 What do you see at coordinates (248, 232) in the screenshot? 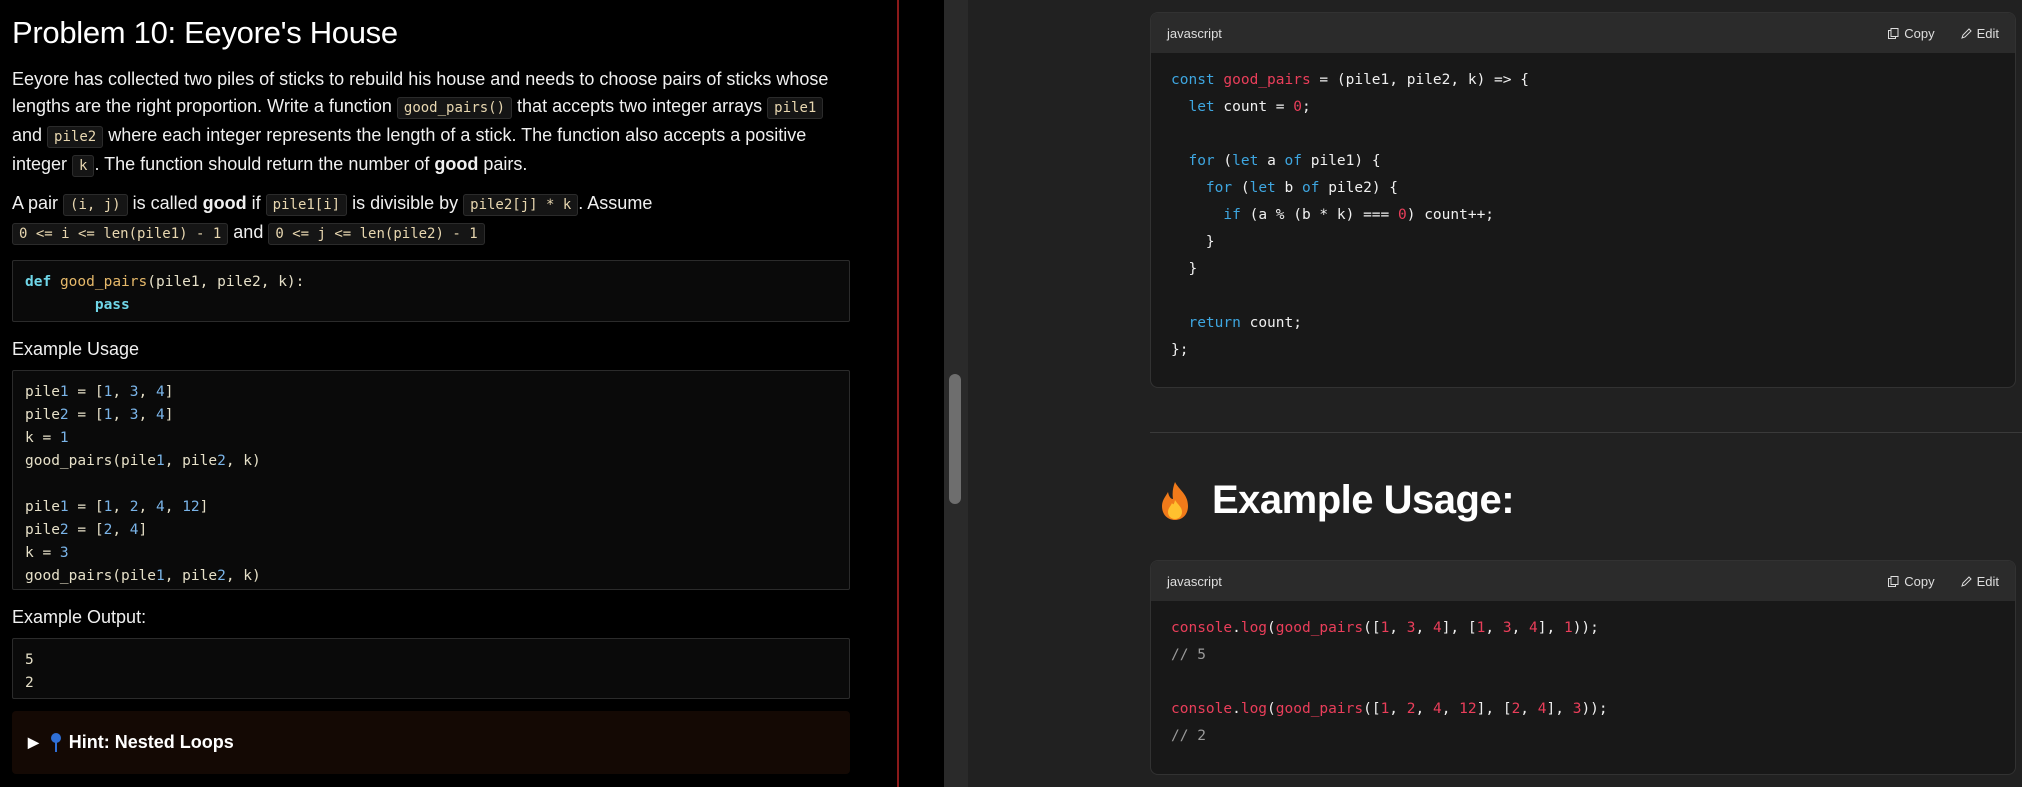
I see `cond-text: and` at bounding box center [248, 232].